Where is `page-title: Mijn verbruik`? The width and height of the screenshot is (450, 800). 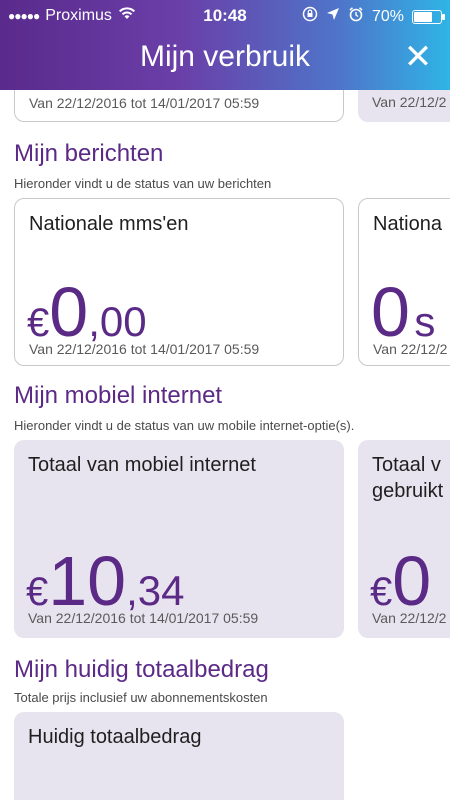 page-title: Mijn verbruik is located at coordinates (225, 56).